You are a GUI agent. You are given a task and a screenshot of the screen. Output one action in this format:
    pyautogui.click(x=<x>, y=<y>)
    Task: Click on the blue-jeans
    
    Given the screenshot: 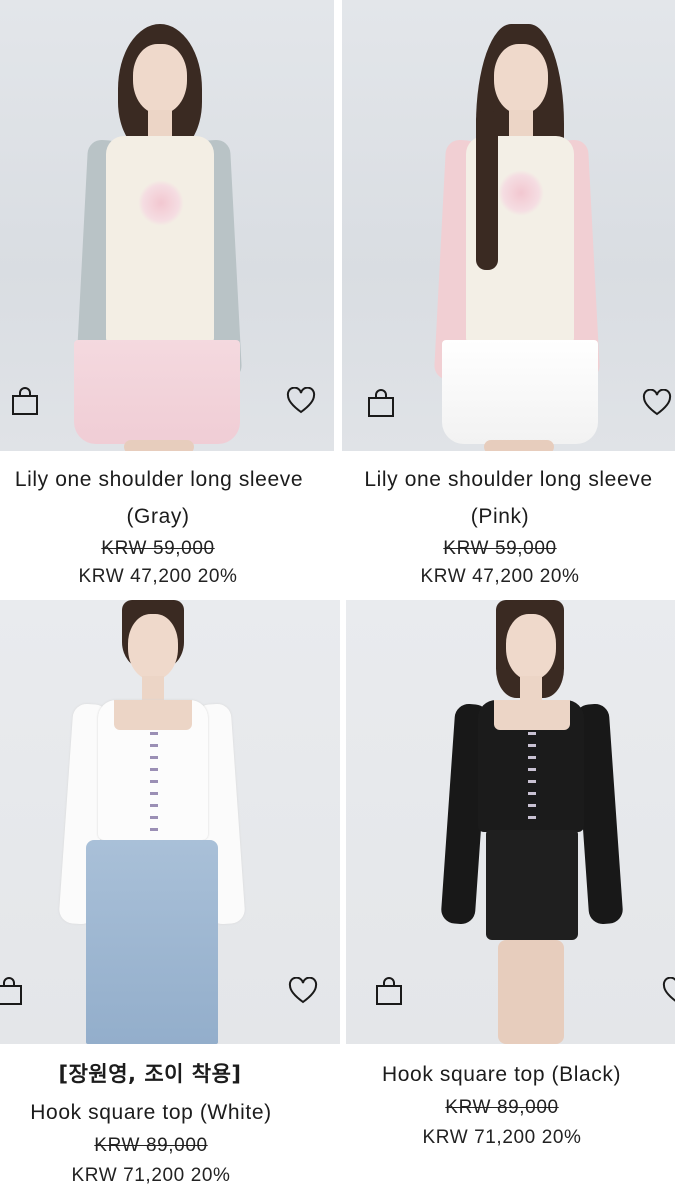 What is the action you would take?
    pyautogui.click(x=152, y=942)
    